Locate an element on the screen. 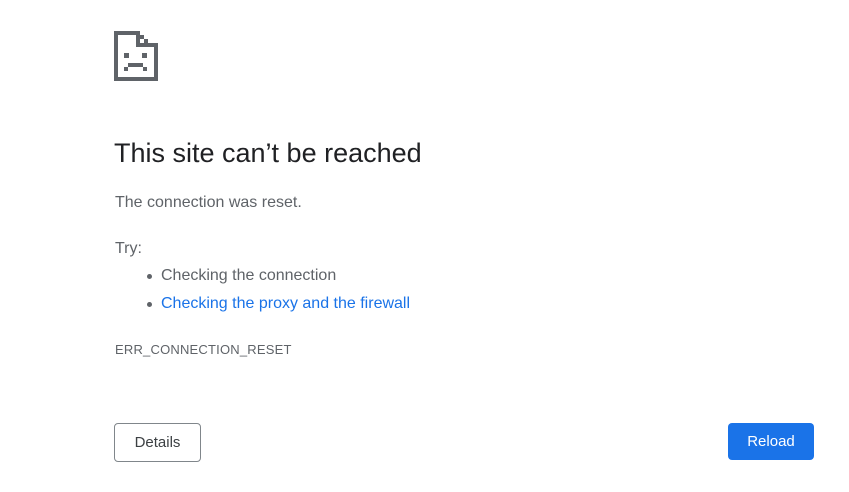 Image resolution: width=849 pixels, height=492 pixels. error-message: The connection was reset. is located at coordinates (208, 202).